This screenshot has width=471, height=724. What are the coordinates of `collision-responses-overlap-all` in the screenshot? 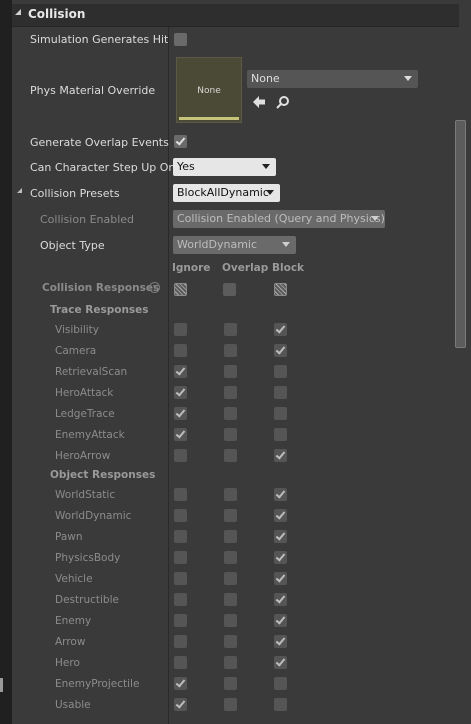 It's located at (229, 289).